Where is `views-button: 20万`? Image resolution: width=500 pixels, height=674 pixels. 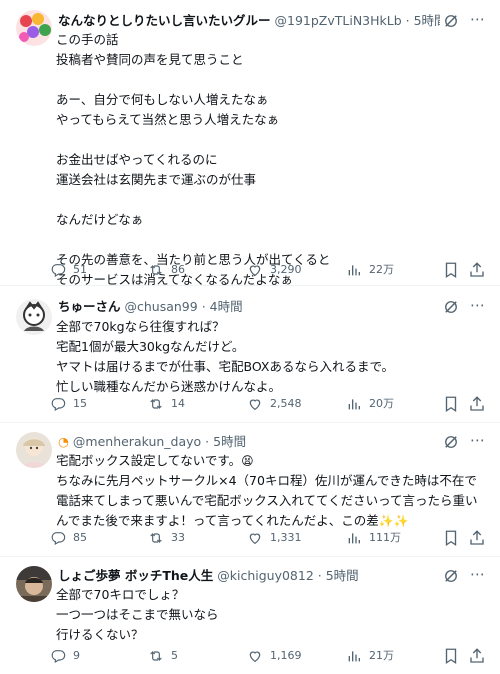 views-button: 20万 is located at coordinates (370, 404).